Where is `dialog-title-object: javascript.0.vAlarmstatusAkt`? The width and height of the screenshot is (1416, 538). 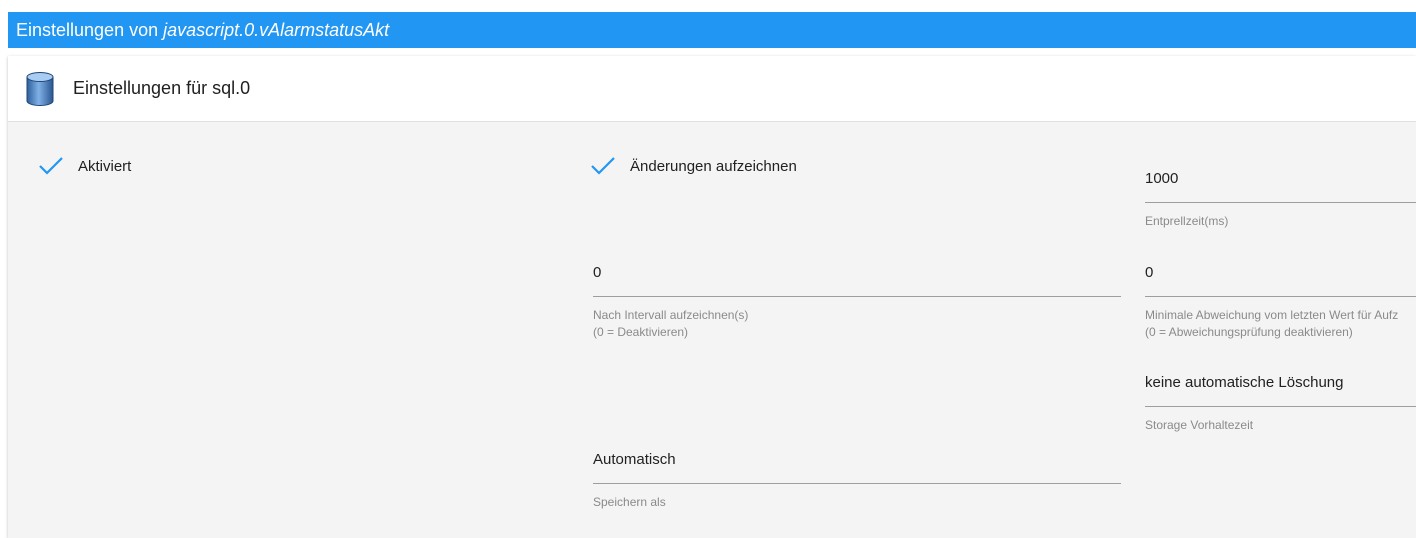
dialog-title-object: javascript.0.vAlarmstatusAkt is located at coordinates (276, 30).